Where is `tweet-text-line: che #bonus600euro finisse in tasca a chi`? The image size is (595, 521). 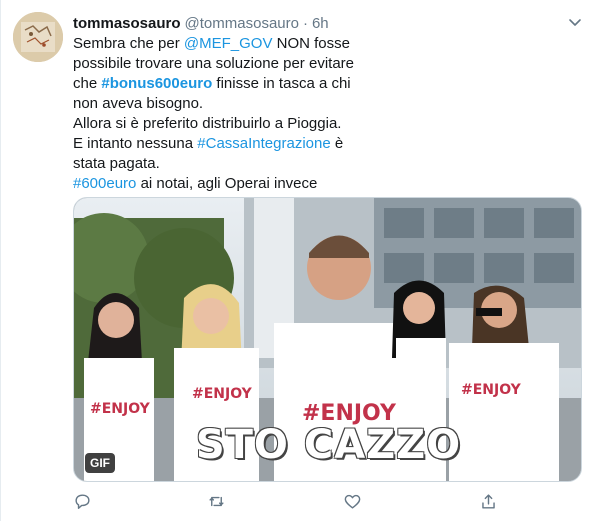 tweet-text-line: che #bonus600euro finisse in tasca a chi is located at coordinates (293, 84).